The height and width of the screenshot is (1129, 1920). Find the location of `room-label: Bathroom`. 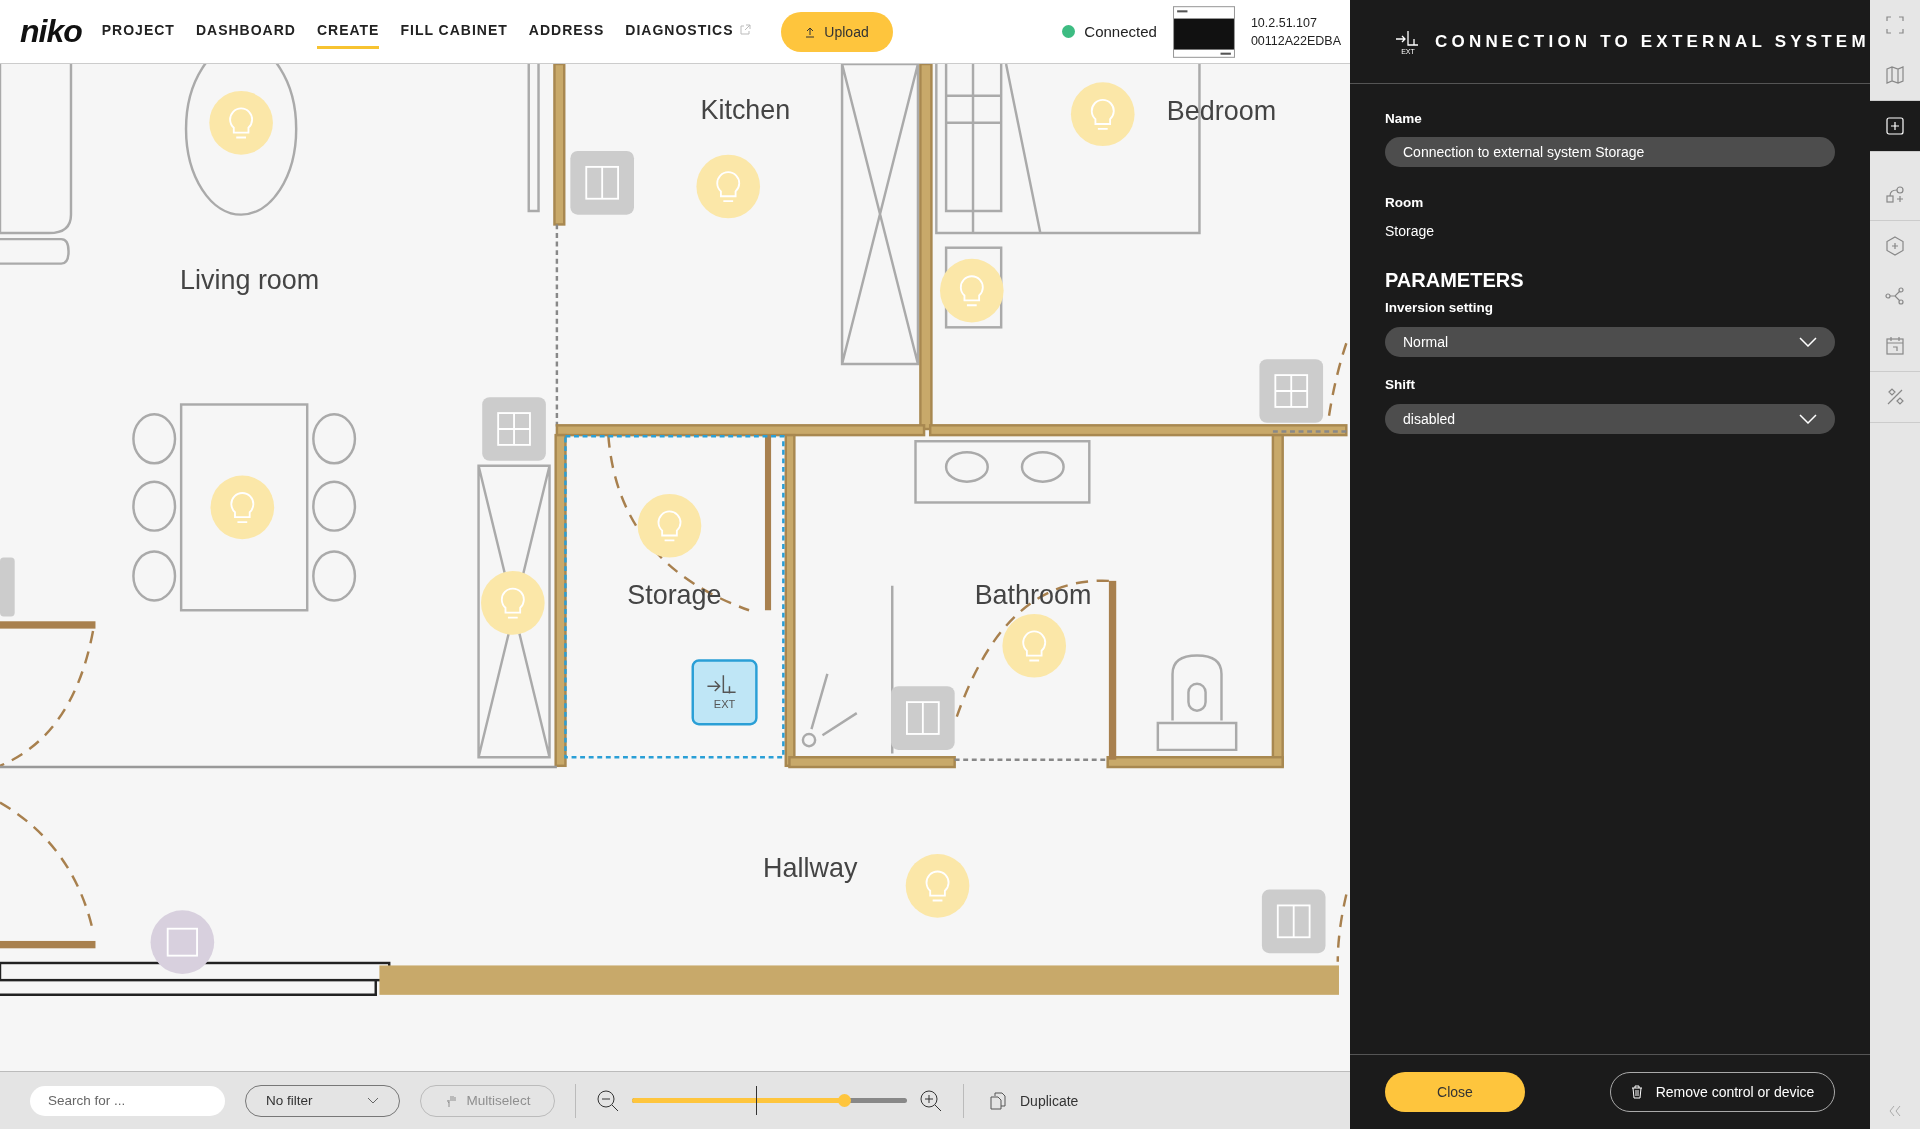

room-label: Bathroom is located at coordinates (1033, 595).